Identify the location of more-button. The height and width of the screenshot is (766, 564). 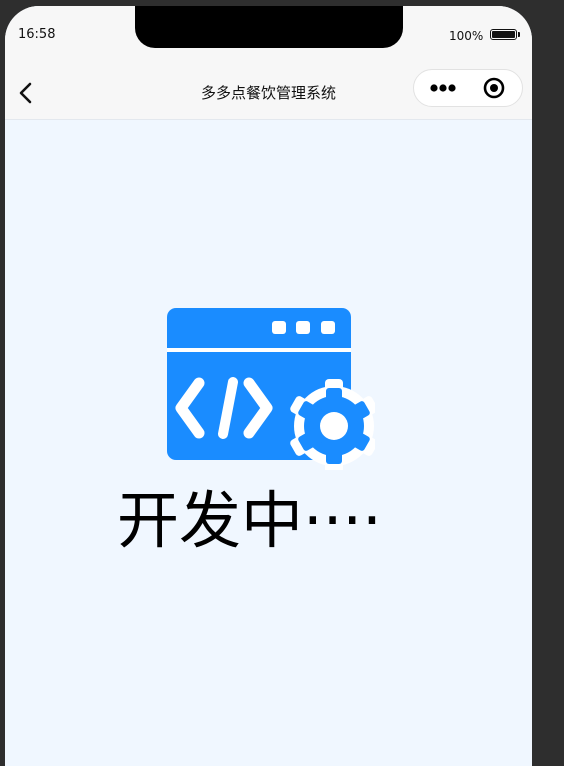
(443, 88).